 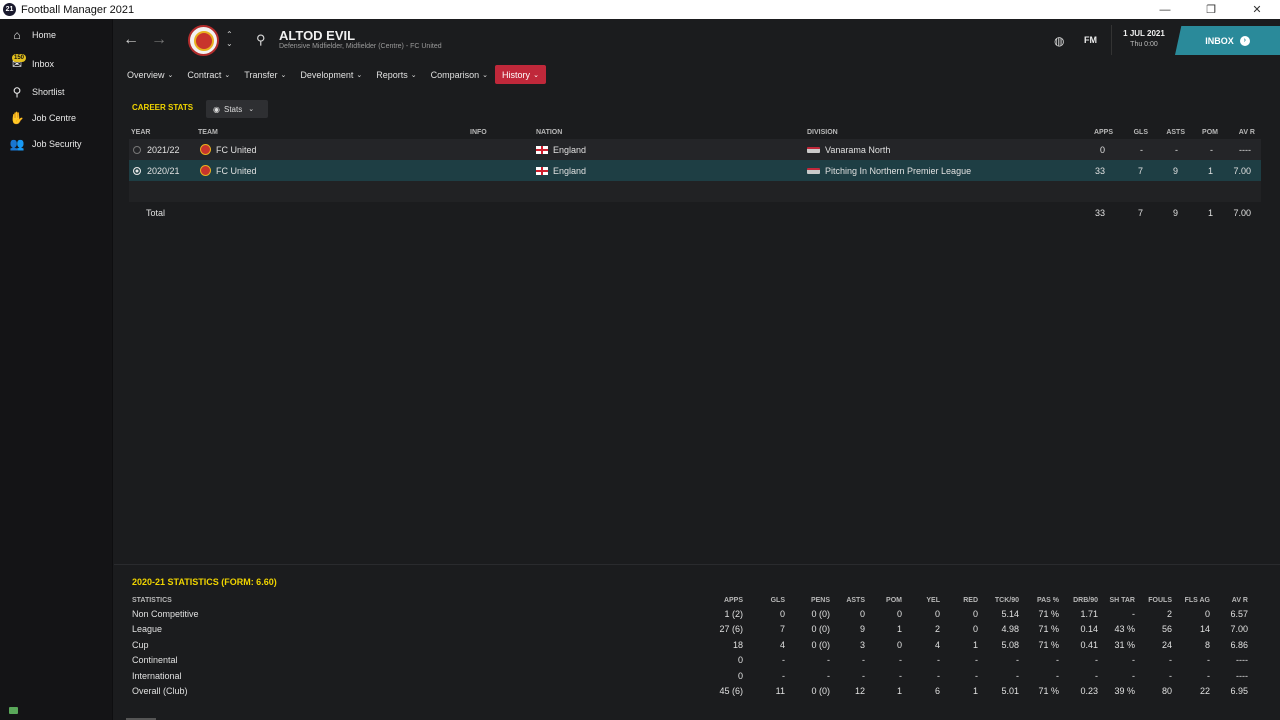 What do you see at coordinates (205, 170) in the screenshot?
I see `club-crest-icon` at bounding box center [205, 170].